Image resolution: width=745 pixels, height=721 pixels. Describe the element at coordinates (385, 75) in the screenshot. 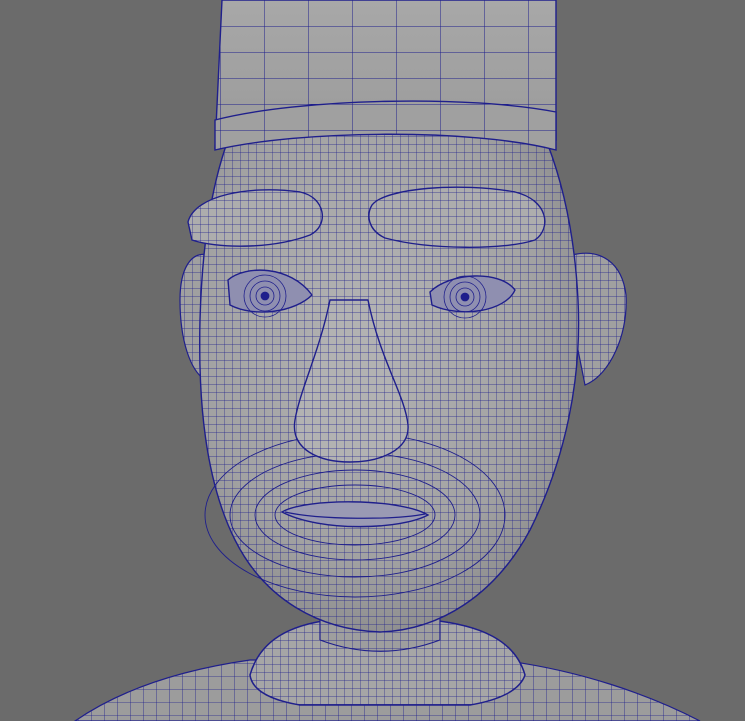

I see `chef-hat-mesh` at that location.